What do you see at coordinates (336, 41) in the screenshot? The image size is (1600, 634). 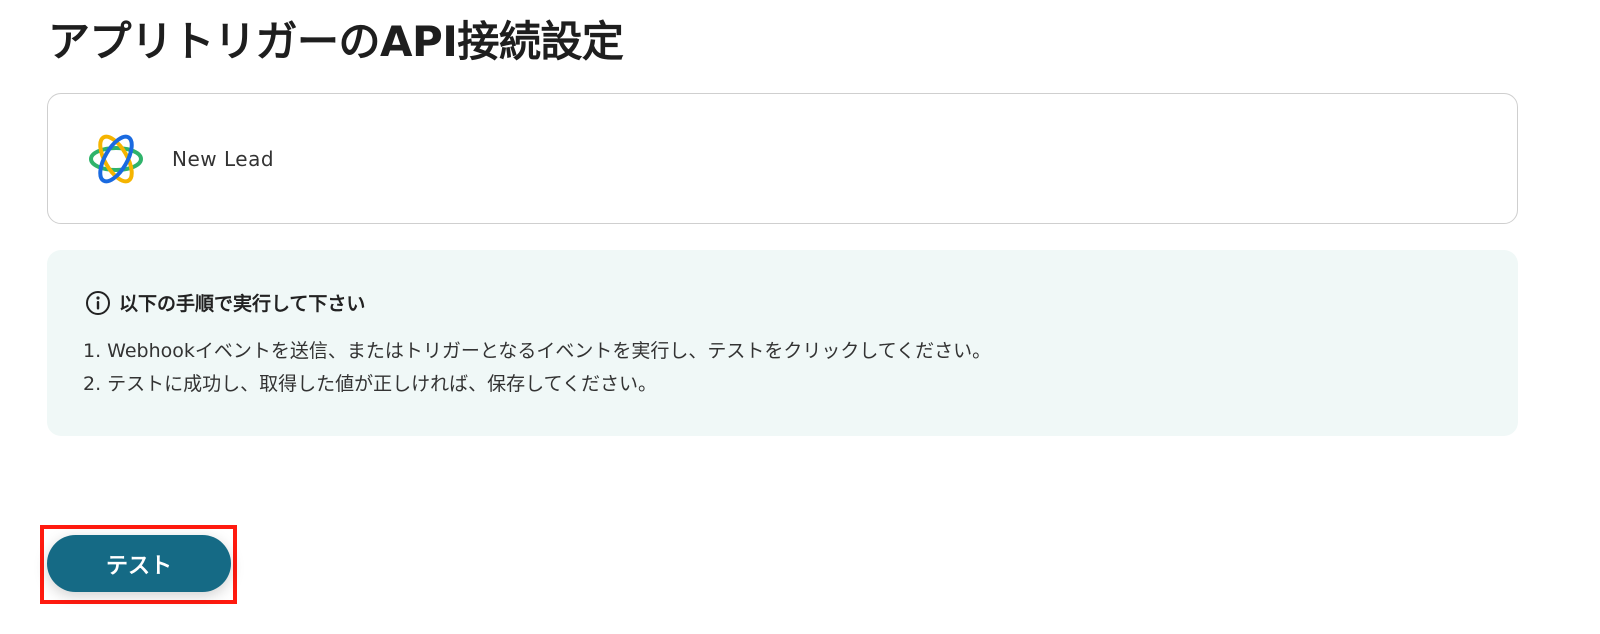 I see `page-title: アプリトリガーのAPI接続設定` at bounding box center [336, 41].